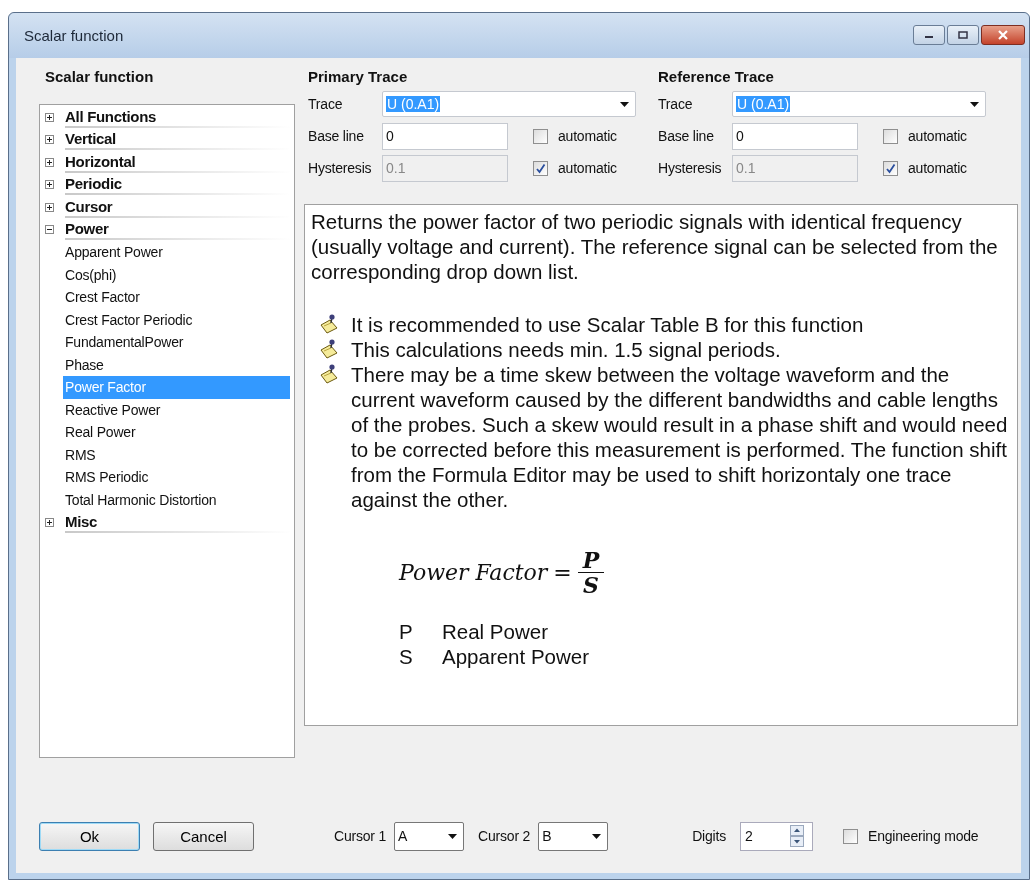 This screenshot has height=887, width=1030. Describe the element at coordinates (607, 324) in the screenshot. I see `note-text: It is recommended to use Scalar Table B for this function` at that location.